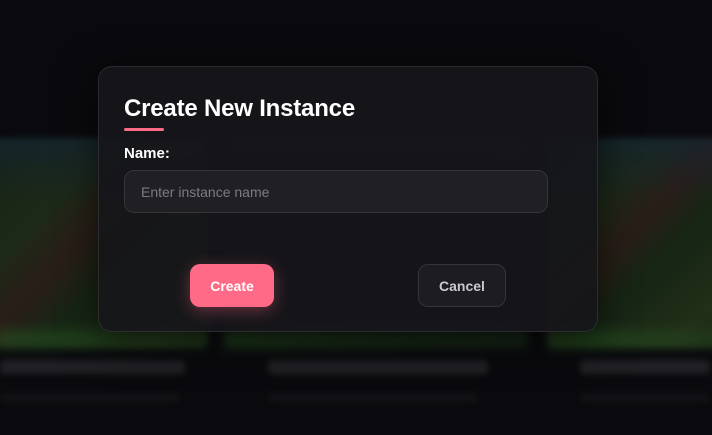 This screenshot has width=712, height=435. What do you see at coordinates (147, 153) in the screenshot?
I see `name-label: Name:` at bounding box center [147, 153].